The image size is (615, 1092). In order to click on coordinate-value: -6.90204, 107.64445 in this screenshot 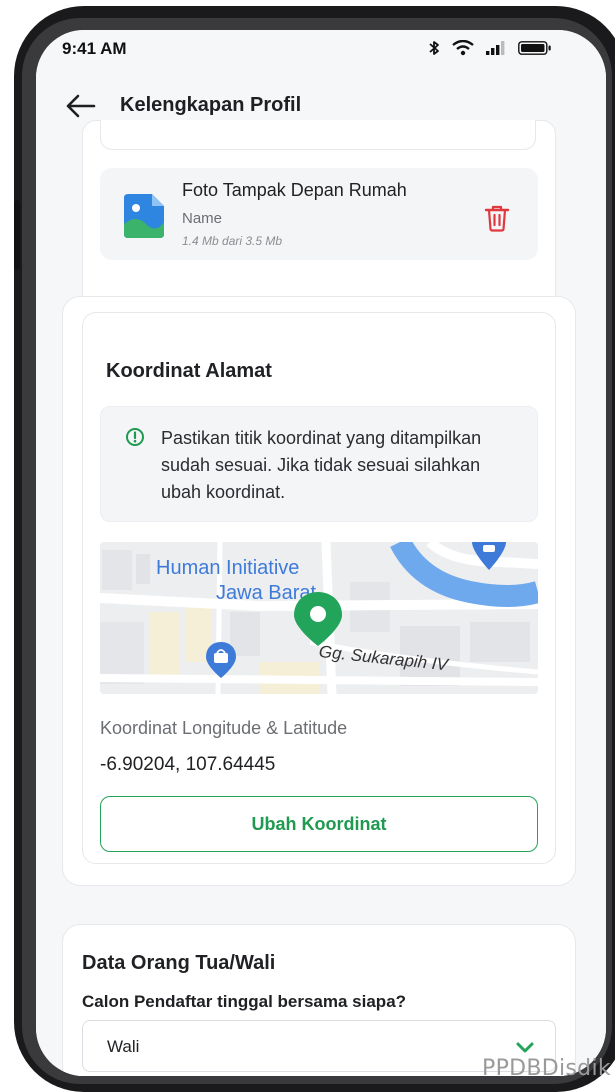, I will do `click(188, 764)`.